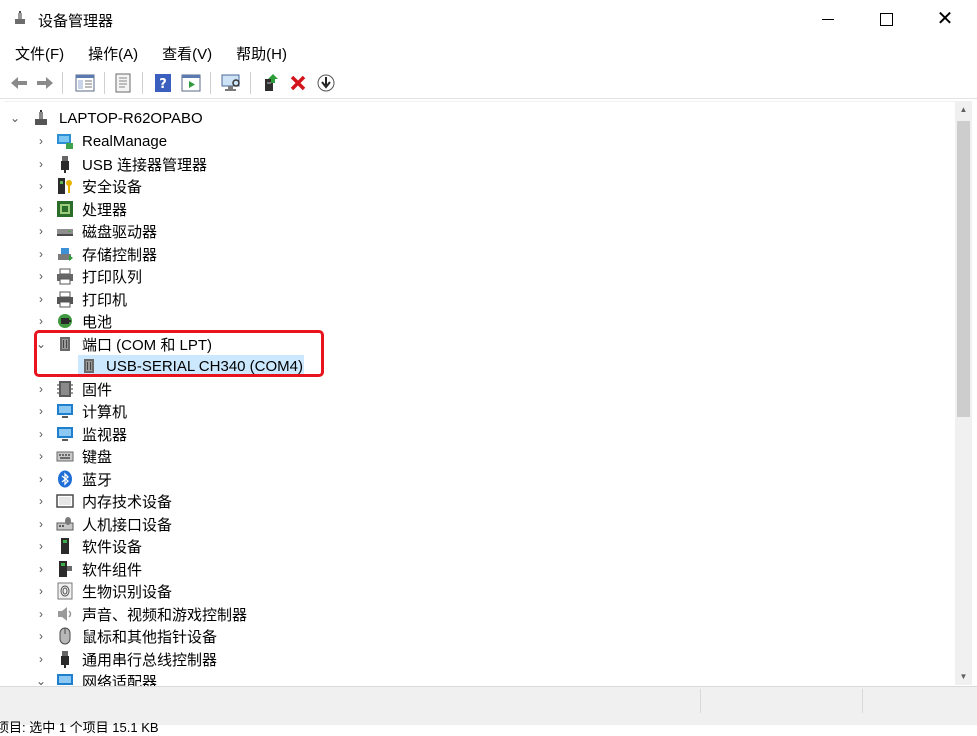  I want to click on scan-monitor-icon, so click(230, 82).